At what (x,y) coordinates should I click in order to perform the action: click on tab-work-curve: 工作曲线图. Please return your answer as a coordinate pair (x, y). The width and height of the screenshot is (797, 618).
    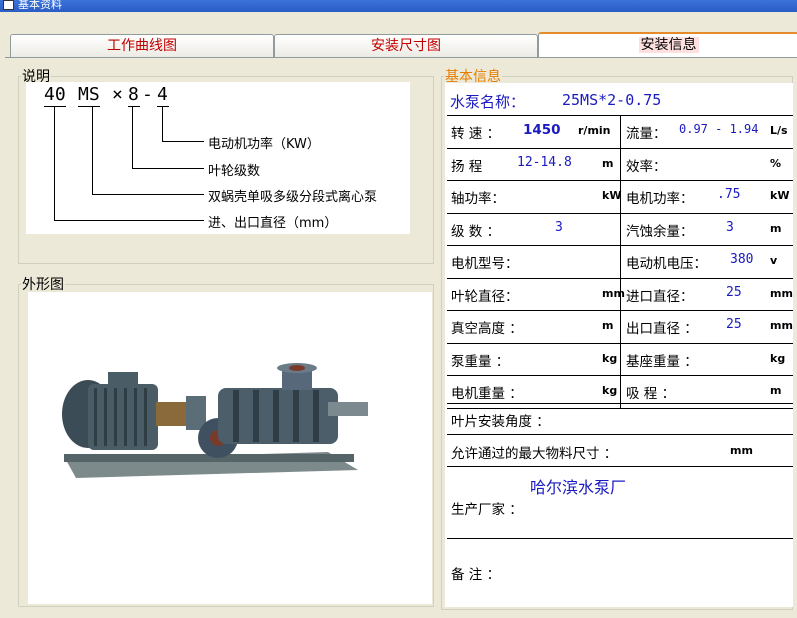
    Looking at the image, I should click on (142, 45).